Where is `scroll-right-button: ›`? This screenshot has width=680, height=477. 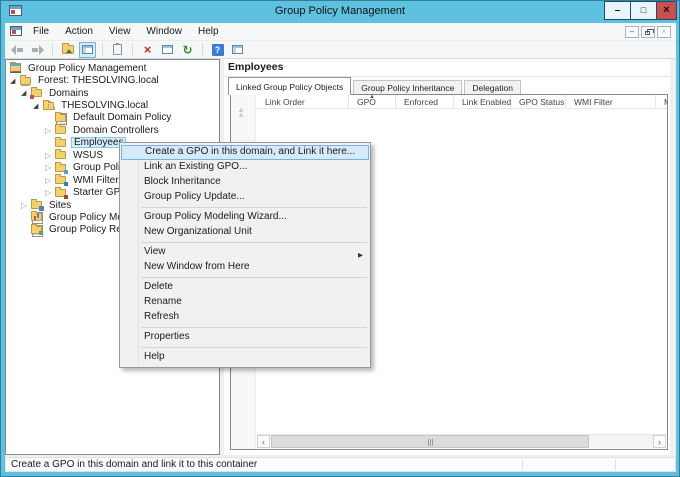
scroll-right-button: › is located at coordinates (659, 441).